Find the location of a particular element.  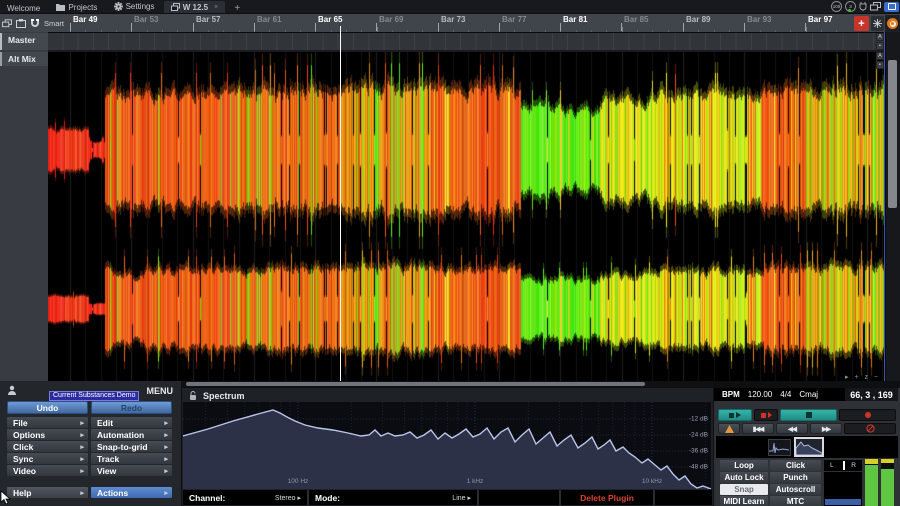

time-signature: 4/4 is located at coordinates (785, 394).